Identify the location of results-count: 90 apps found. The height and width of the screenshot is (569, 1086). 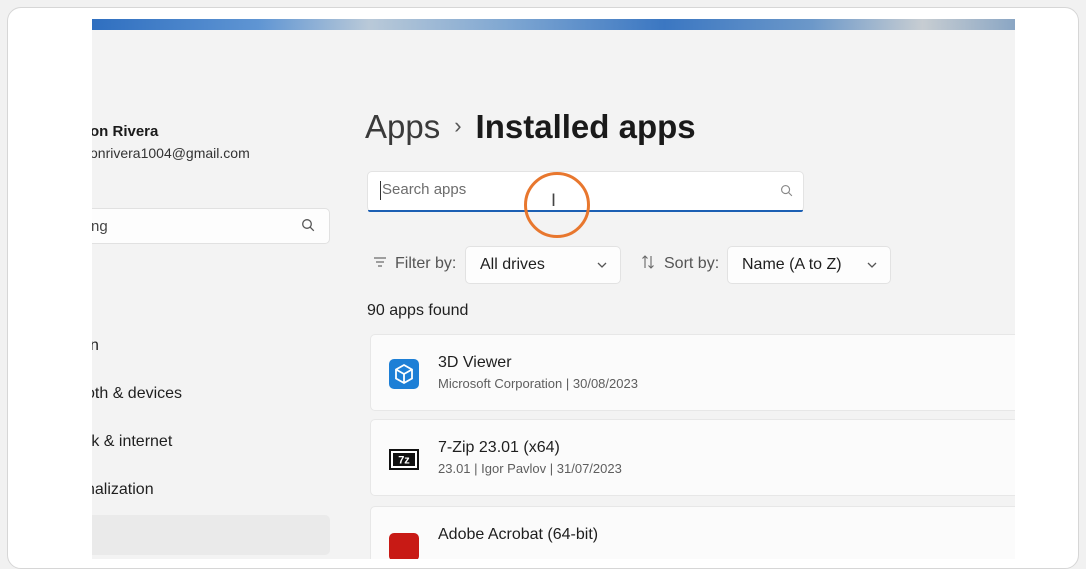
(418, 310).